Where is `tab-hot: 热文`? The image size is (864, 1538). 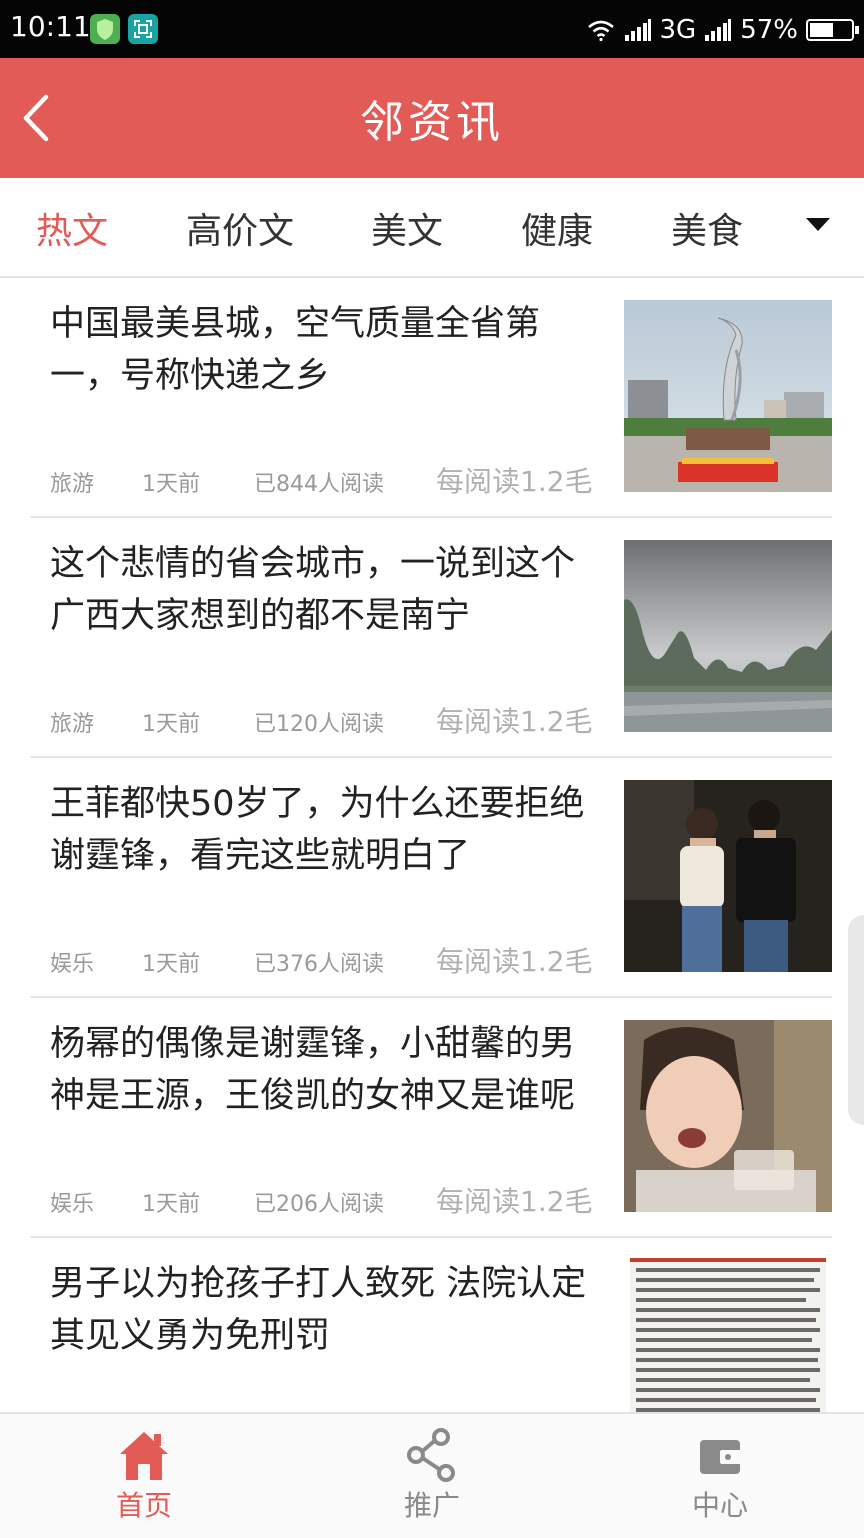
tab-hot: 热文 is located at coordinates (72, 228).